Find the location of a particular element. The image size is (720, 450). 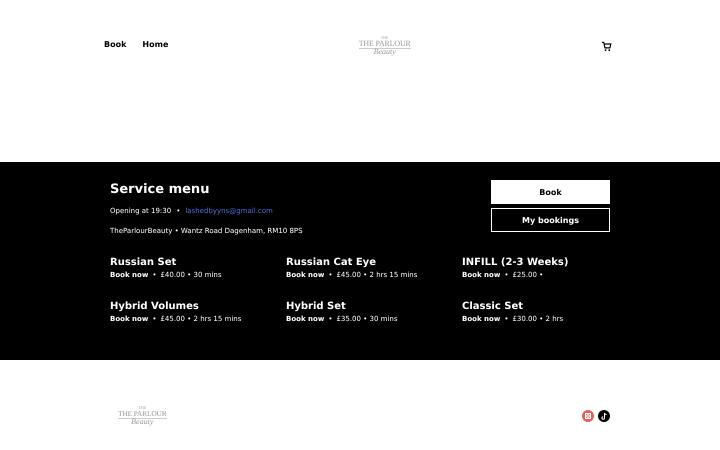

service-name: Classic Set is located at coordinates (493, 306).